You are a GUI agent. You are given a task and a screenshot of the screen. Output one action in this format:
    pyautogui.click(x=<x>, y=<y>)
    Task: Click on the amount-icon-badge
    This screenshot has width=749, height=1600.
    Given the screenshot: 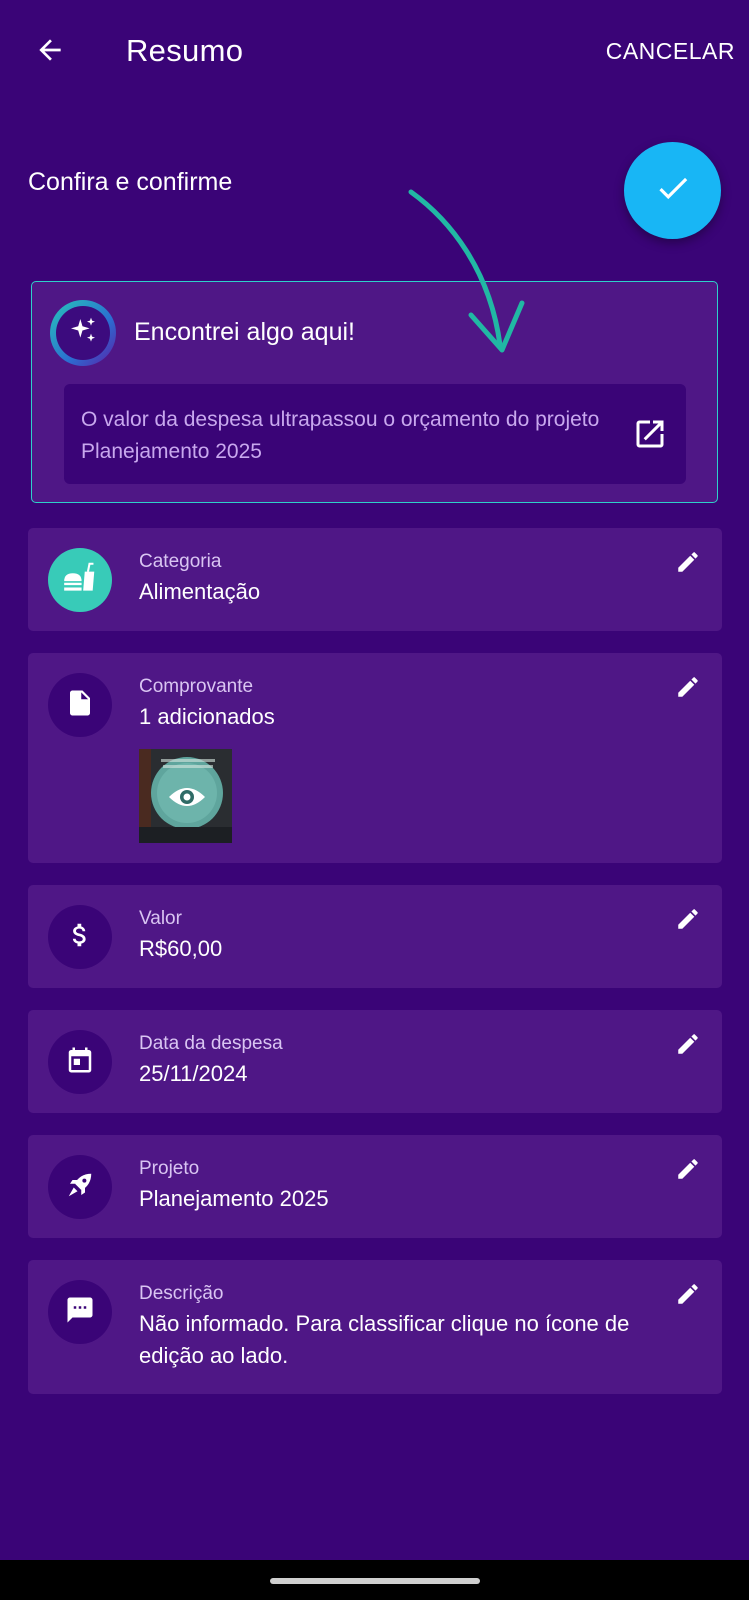 What is the action you would take?
    pyautogui.click(x=80, y=937)
    